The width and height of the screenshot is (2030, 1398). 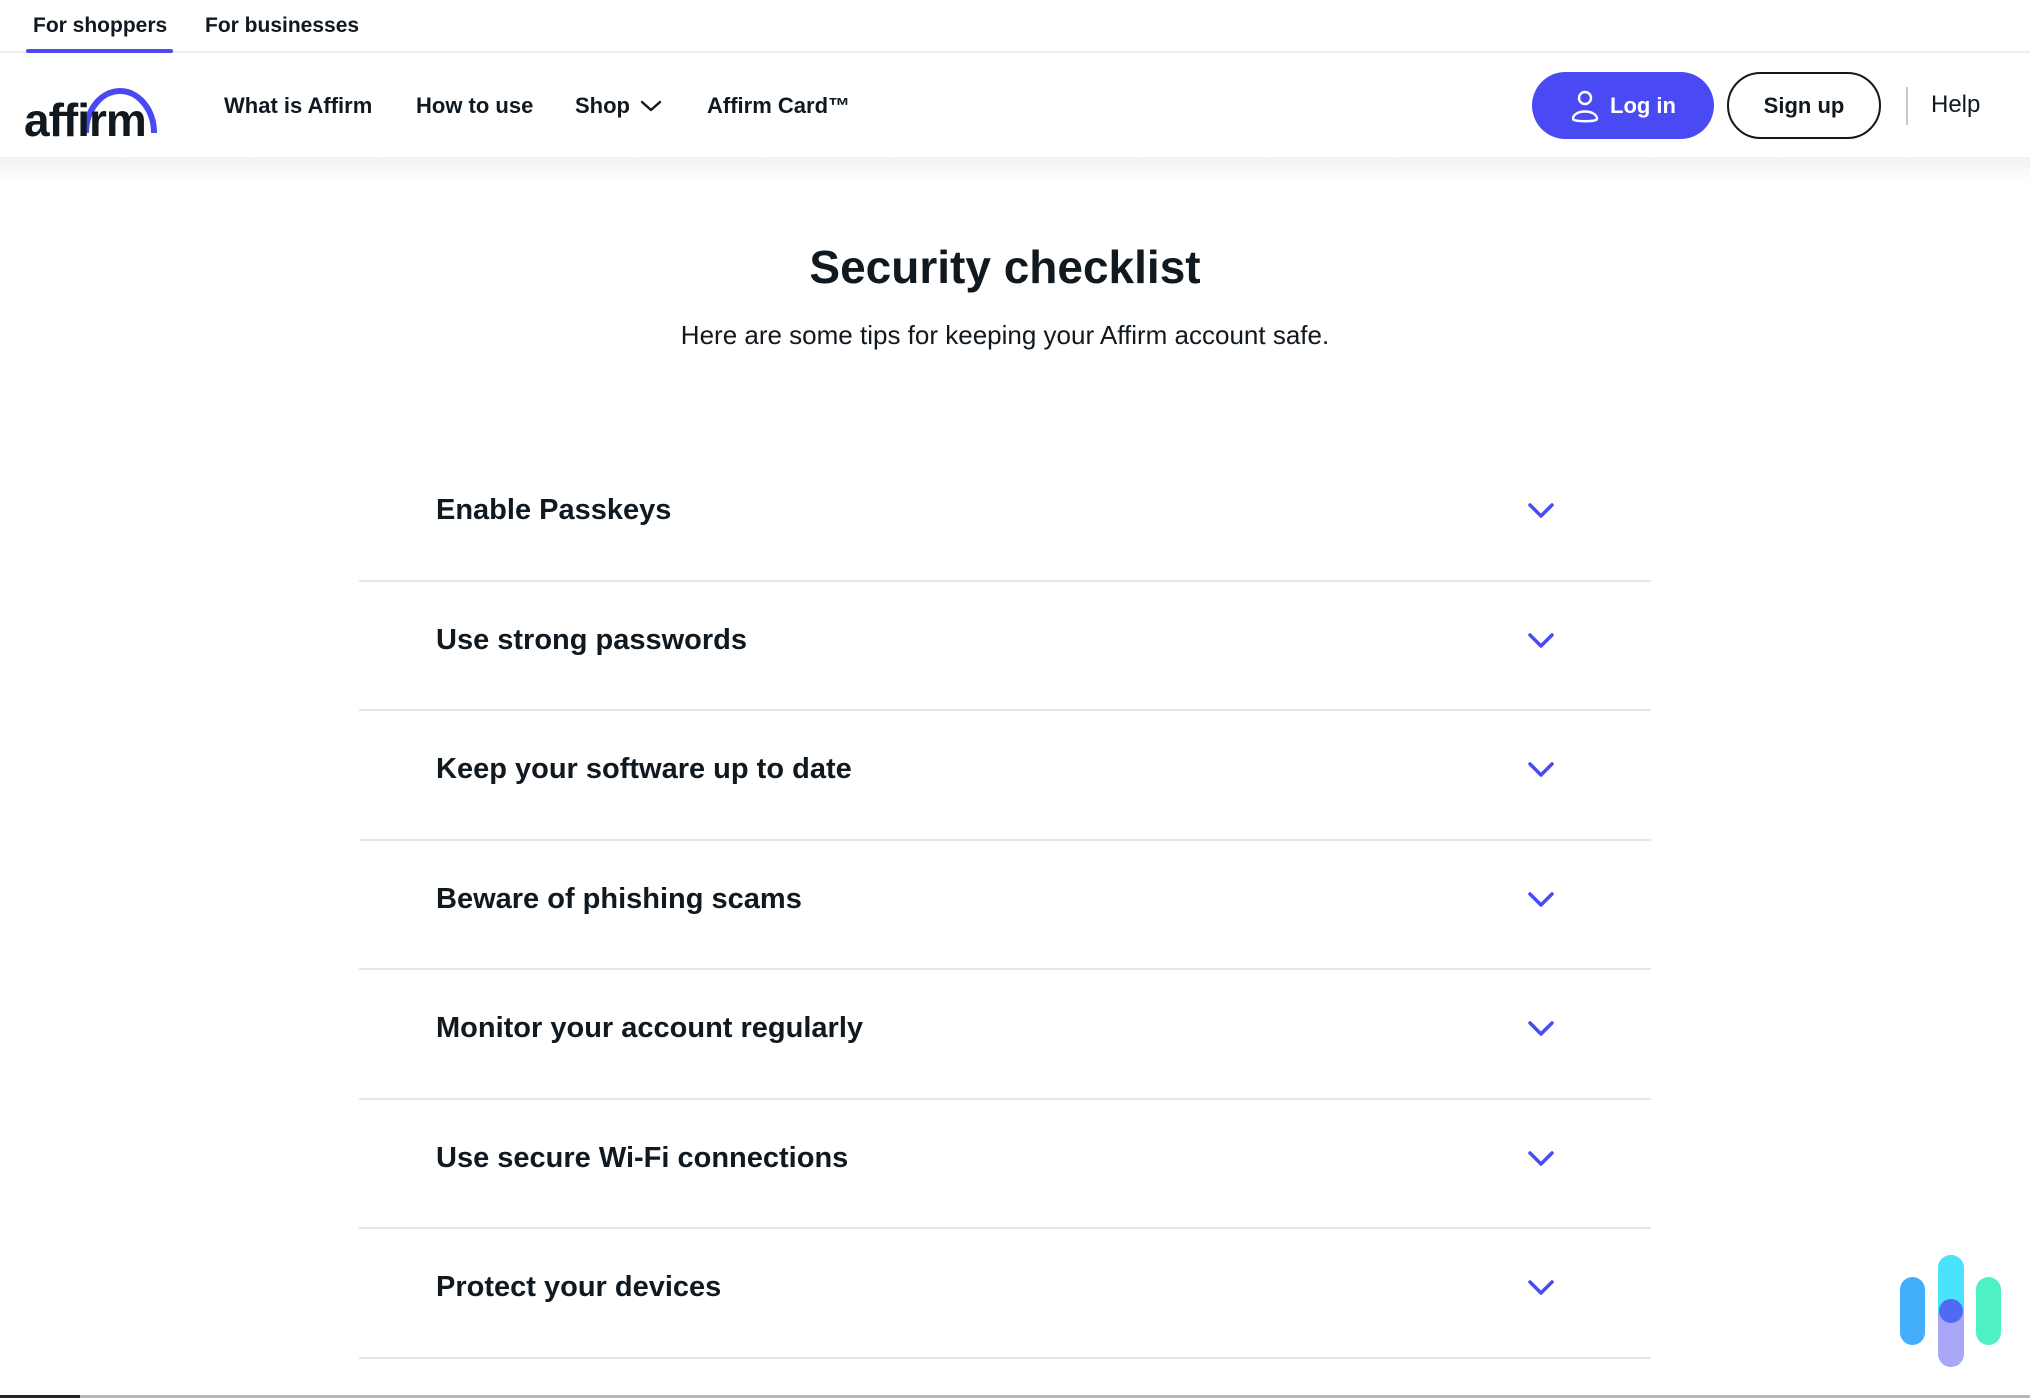 I want to click on nav-how-to-use: How to use, so click(x=474, y=106).